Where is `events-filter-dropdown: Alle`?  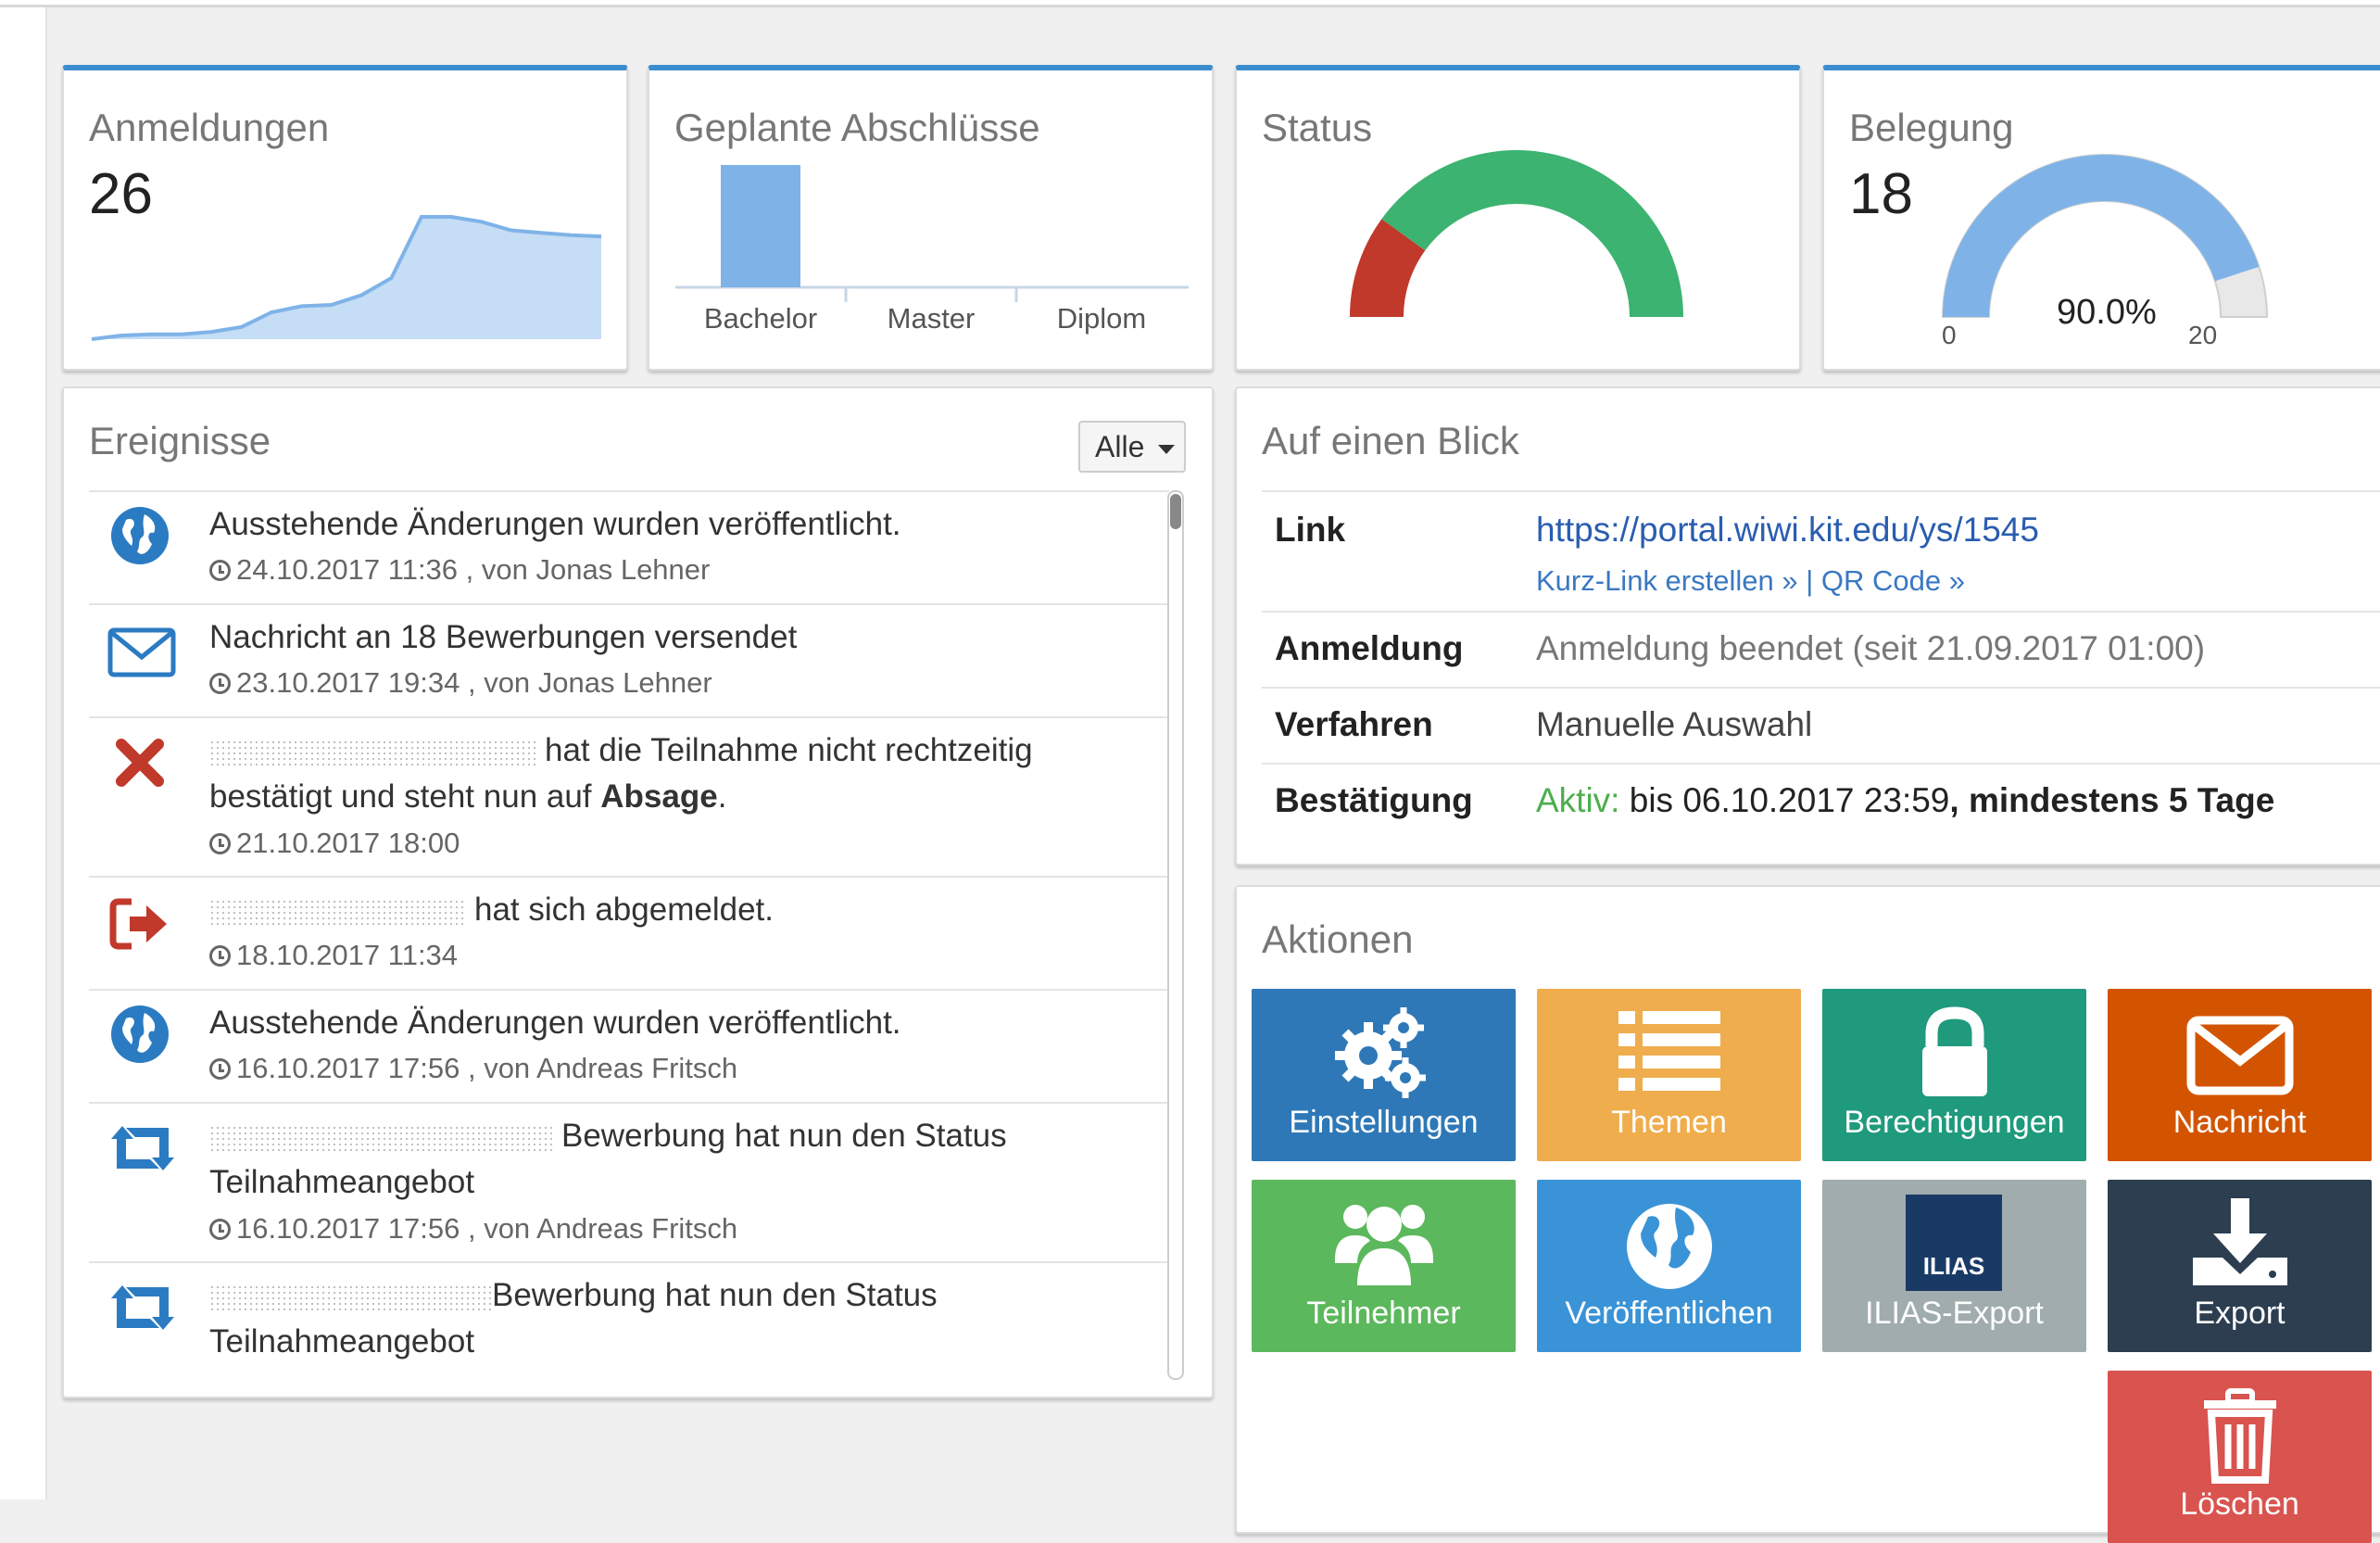 events-filter-dropdown: Alle is located at coordinates (1132, 447).